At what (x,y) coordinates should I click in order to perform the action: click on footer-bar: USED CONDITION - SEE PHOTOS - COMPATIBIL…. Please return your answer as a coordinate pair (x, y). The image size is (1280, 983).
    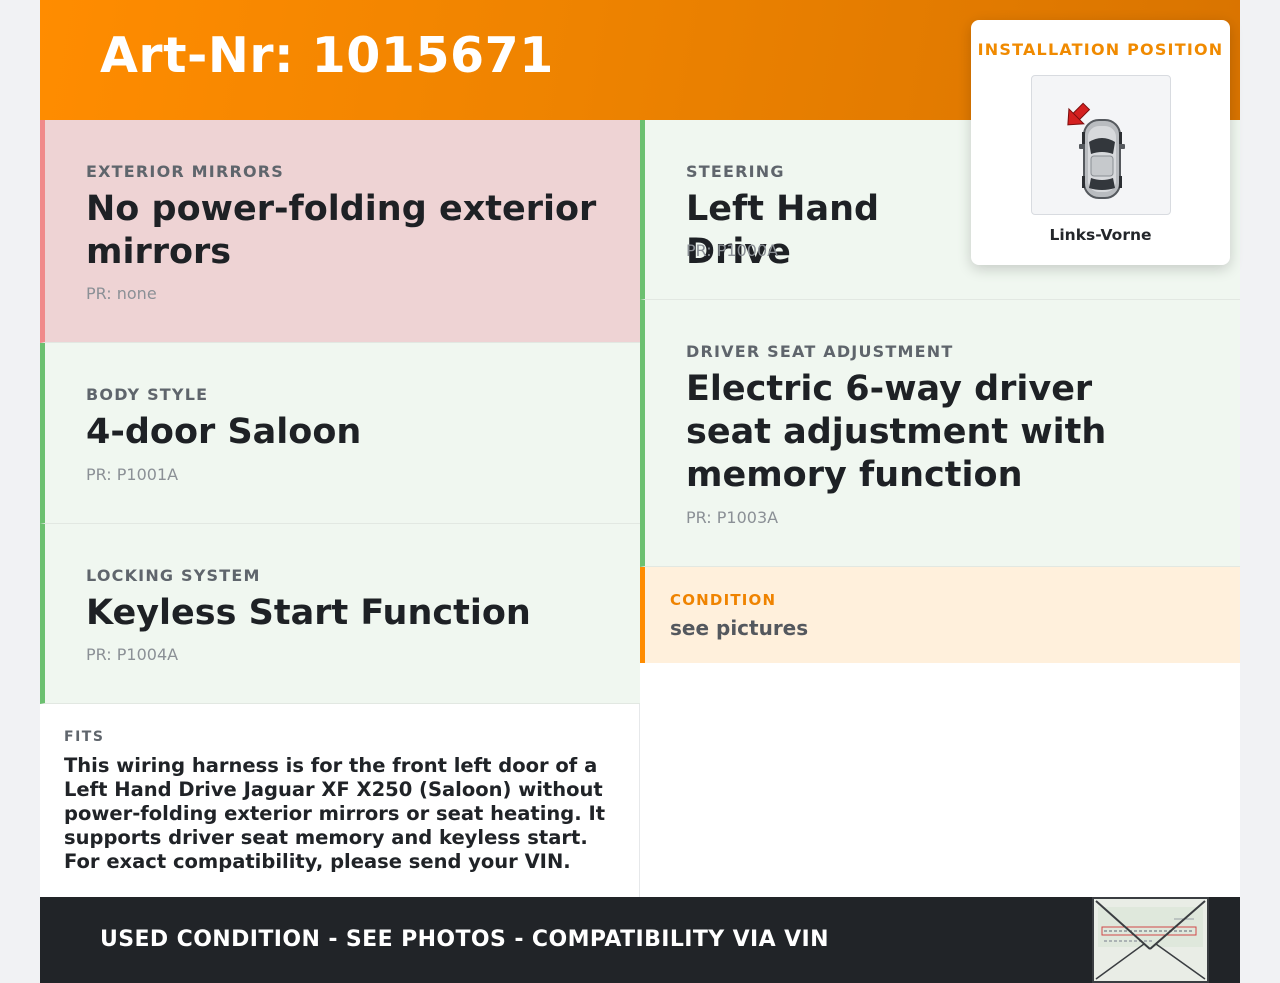
    Looking at the image, I should click on (640, 940).